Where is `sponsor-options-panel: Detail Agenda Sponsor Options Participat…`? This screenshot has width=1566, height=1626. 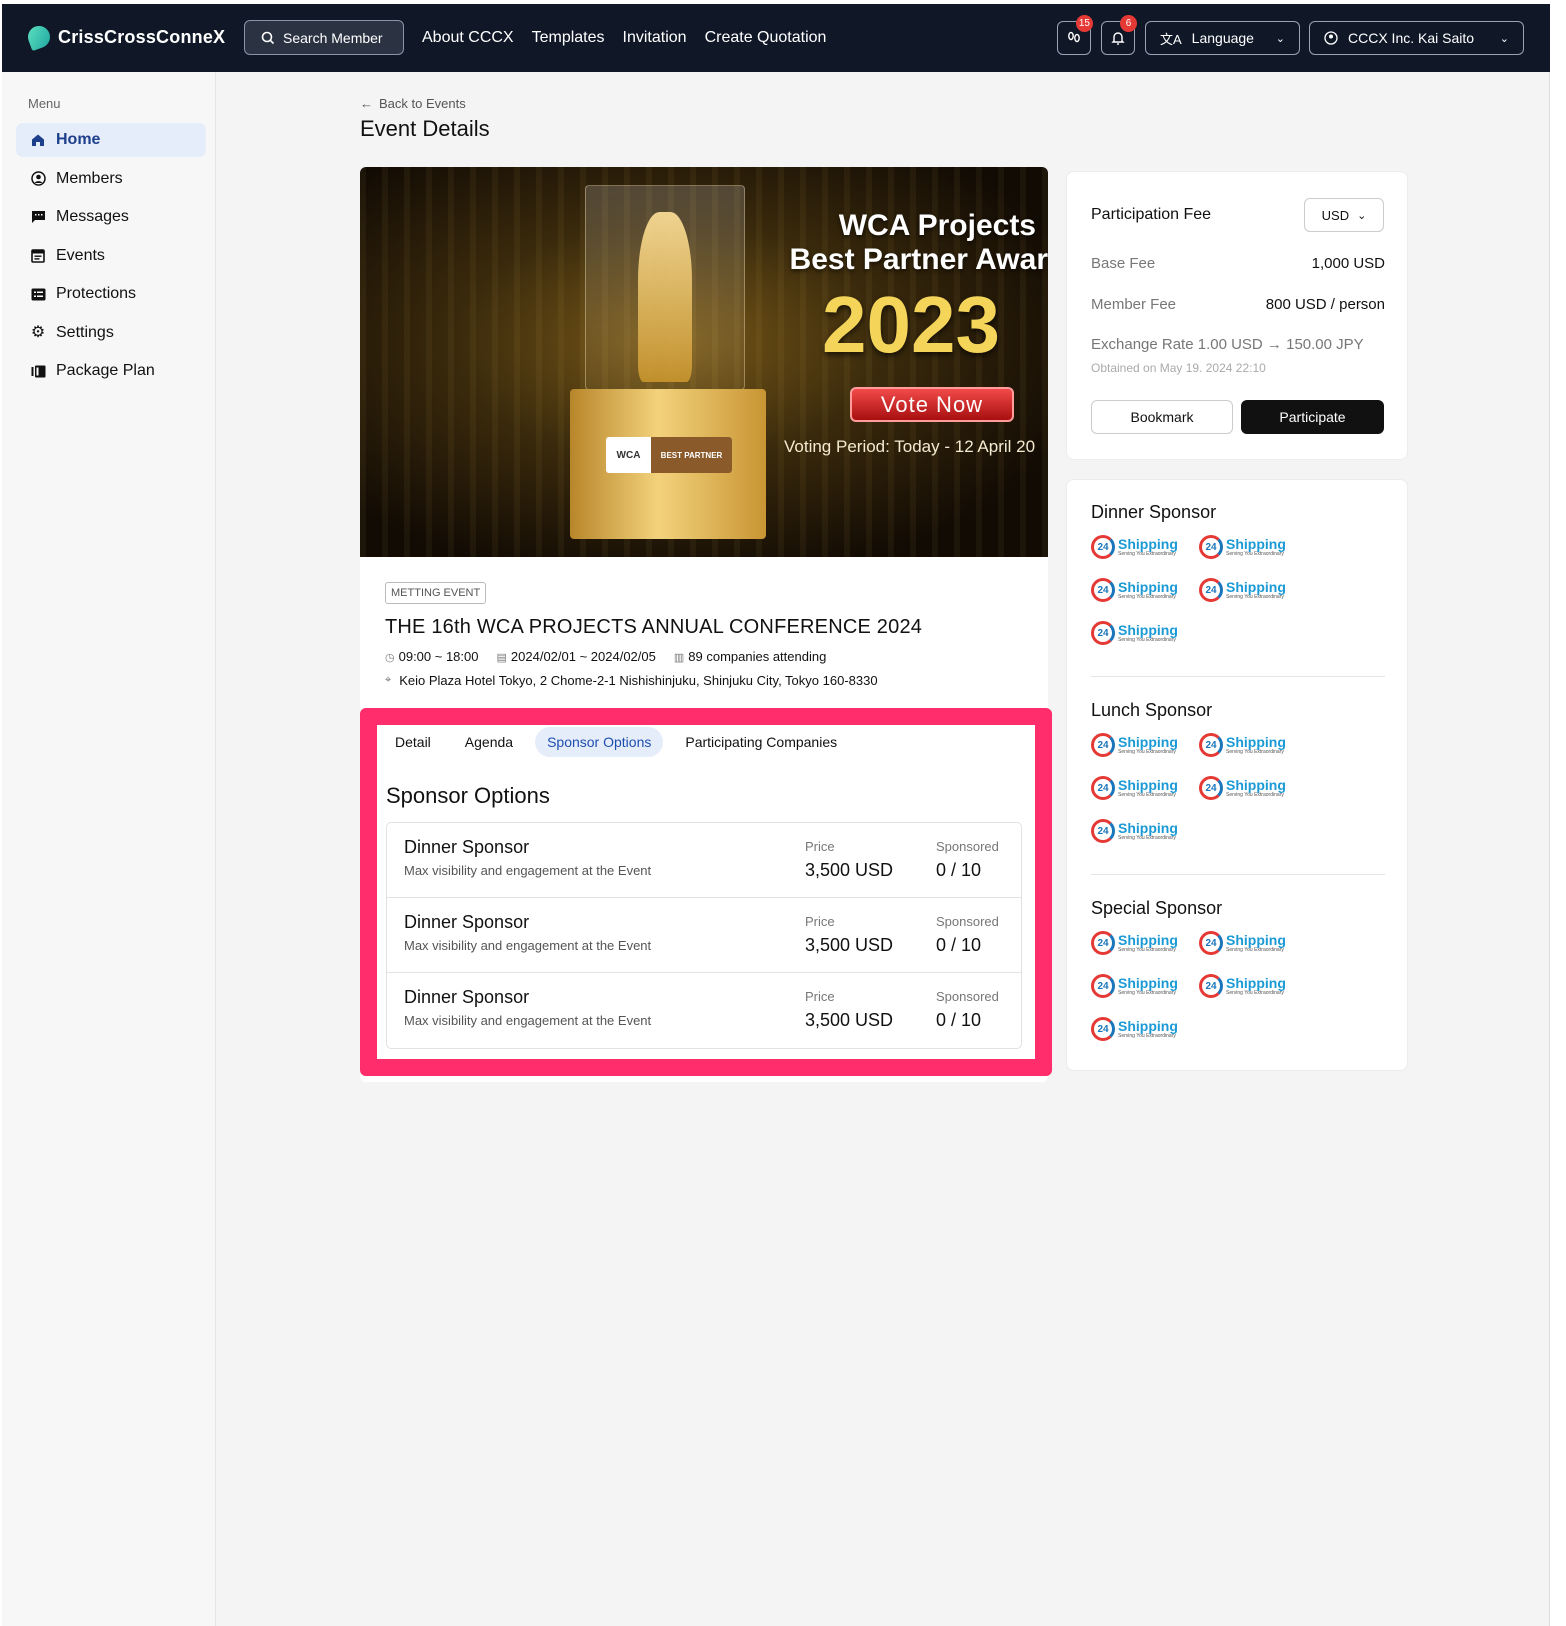
sponsor-options-panel: Detail Agenda Sponsor Options Participat… is located at coordinates (706, 892).